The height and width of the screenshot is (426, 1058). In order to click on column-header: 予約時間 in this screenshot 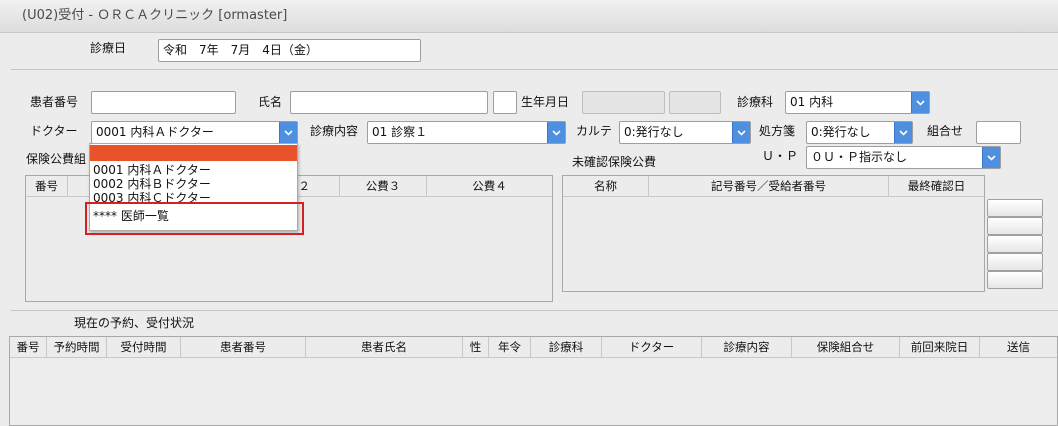, I will do `click(77, 347)`.